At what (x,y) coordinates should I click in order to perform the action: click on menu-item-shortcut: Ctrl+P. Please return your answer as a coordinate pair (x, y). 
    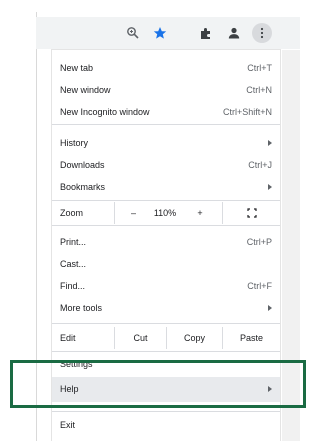
    Looking at the image, I should click on (259, 242).